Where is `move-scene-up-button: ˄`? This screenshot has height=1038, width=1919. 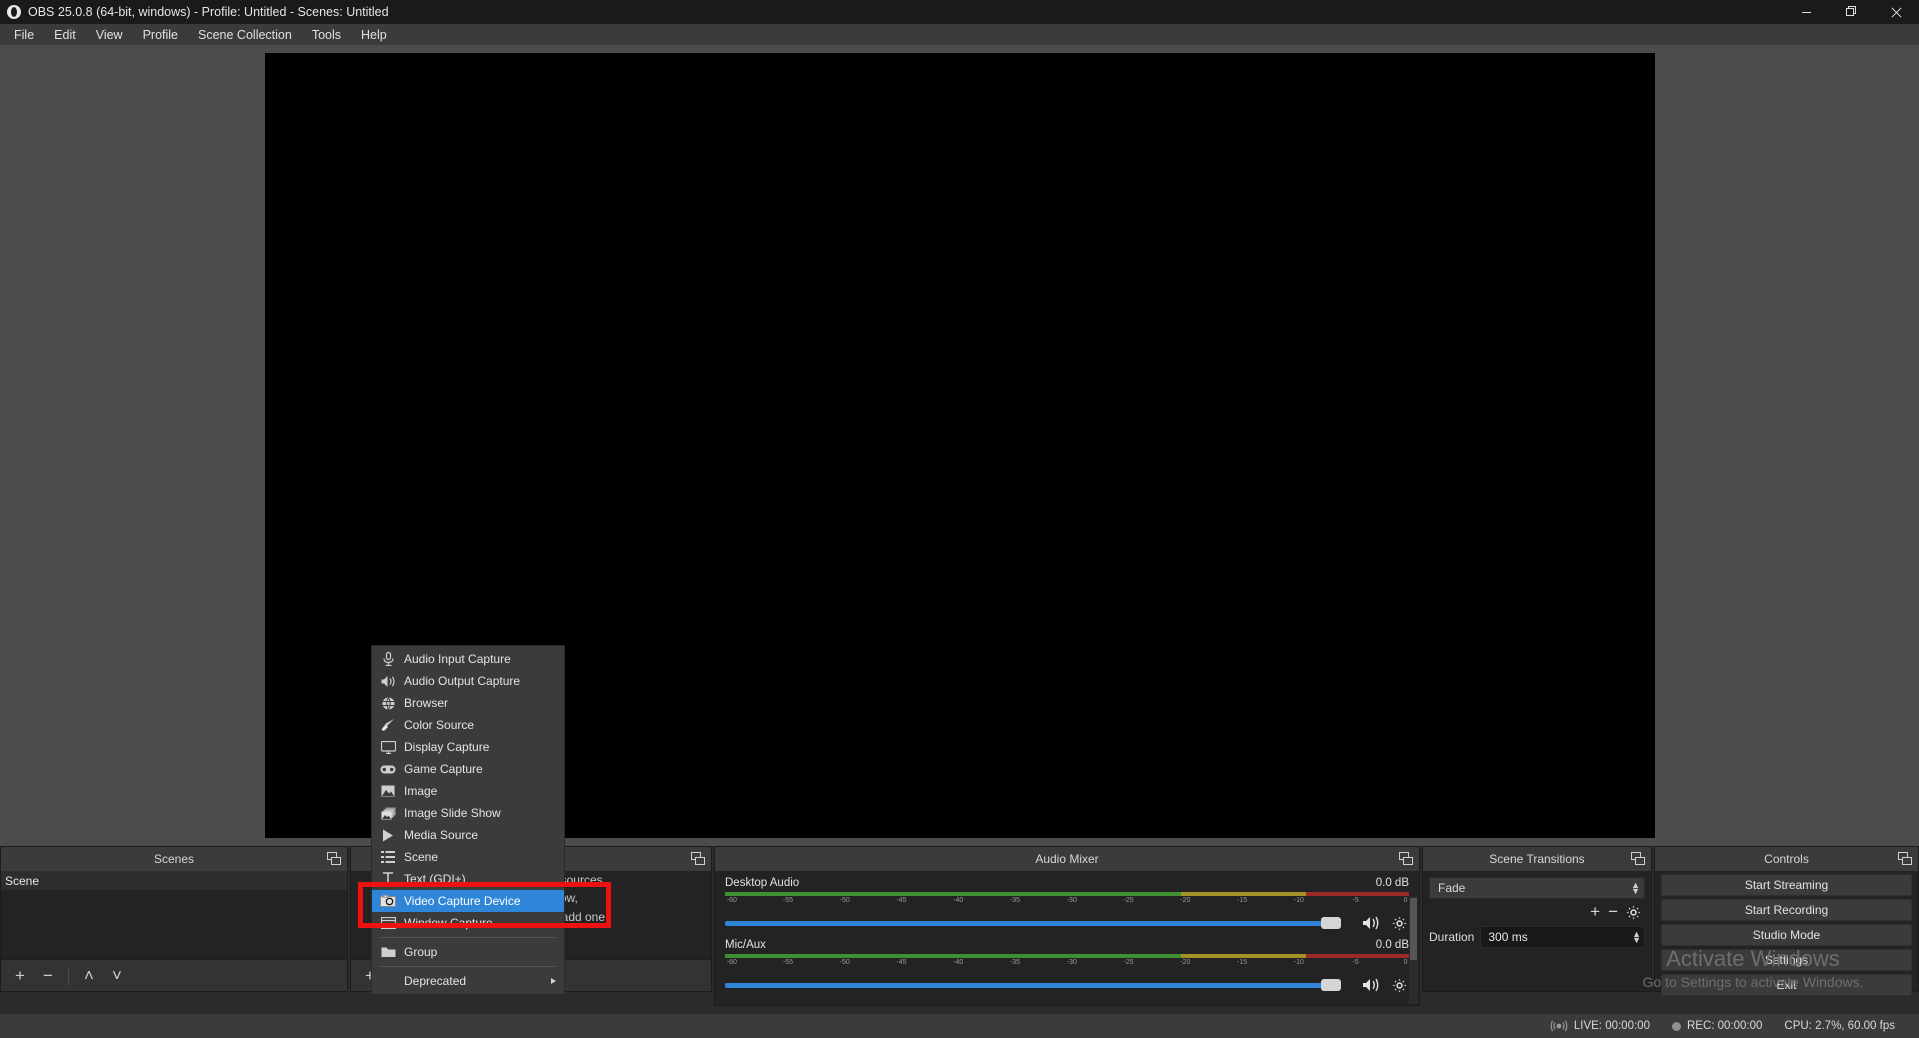 move-scene-up-button: ˄ is located at coordinates (89, 976).